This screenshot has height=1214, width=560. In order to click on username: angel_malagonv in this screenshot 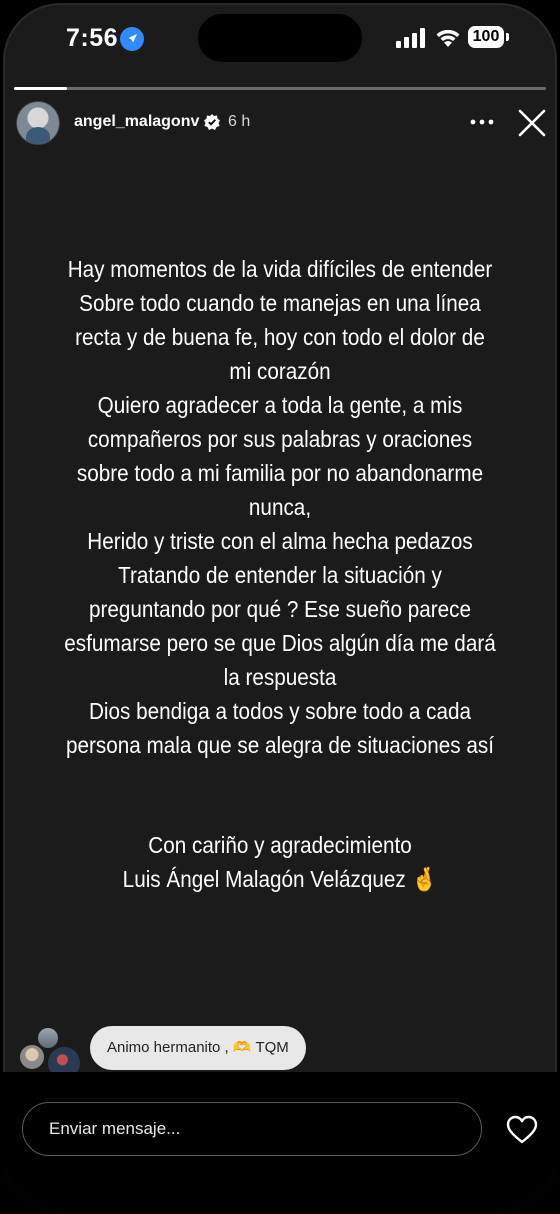, I will do `click(136, 122)`.